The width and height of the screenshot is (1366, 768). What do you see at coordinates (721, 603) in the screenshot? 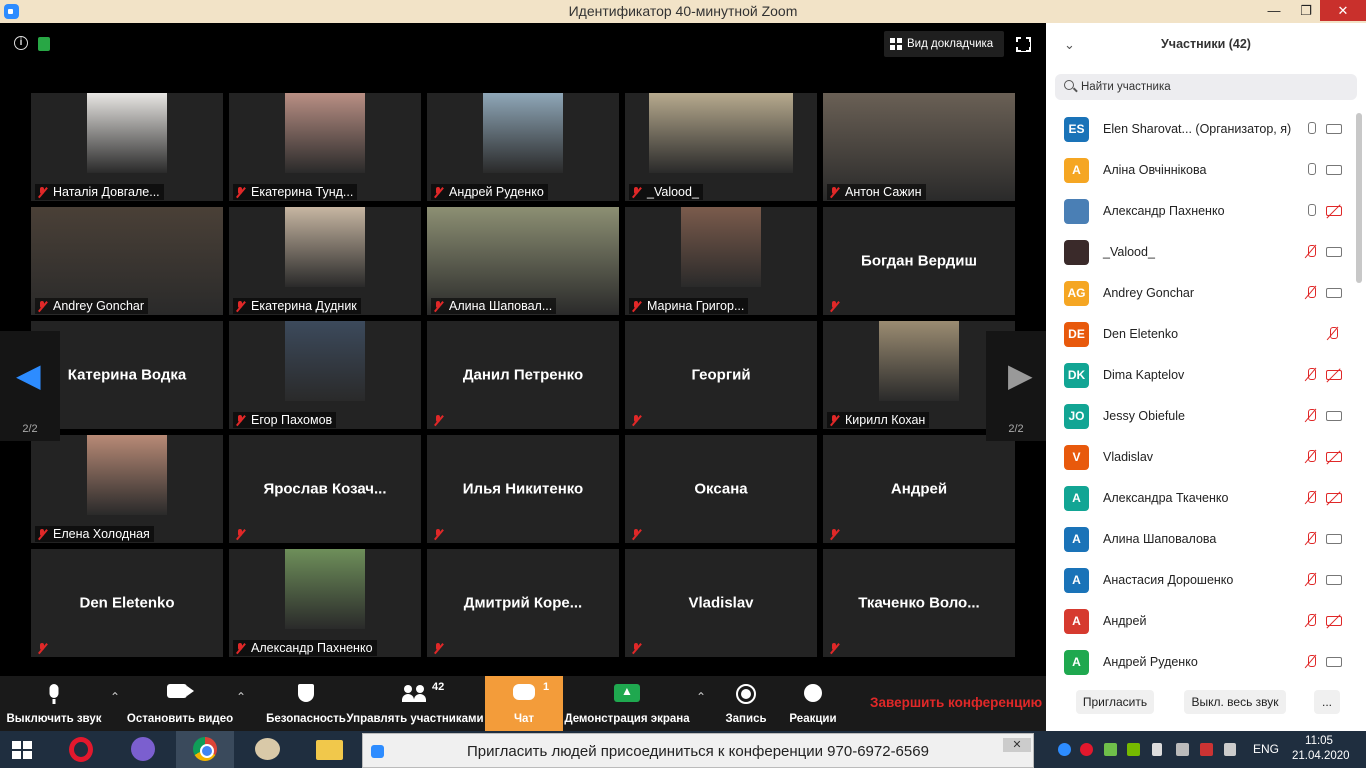
I see `participant-video-tile: Vladislav` at bounding box center [721, 603].